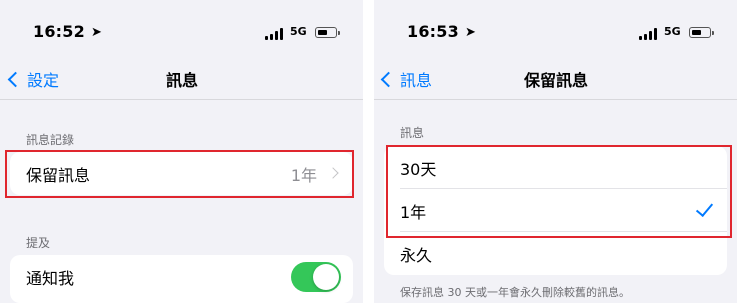  What do you see at coordinates (555, 253) in the screenshot?
I see `option-forever: 永久` at bounding box center [555, 253].